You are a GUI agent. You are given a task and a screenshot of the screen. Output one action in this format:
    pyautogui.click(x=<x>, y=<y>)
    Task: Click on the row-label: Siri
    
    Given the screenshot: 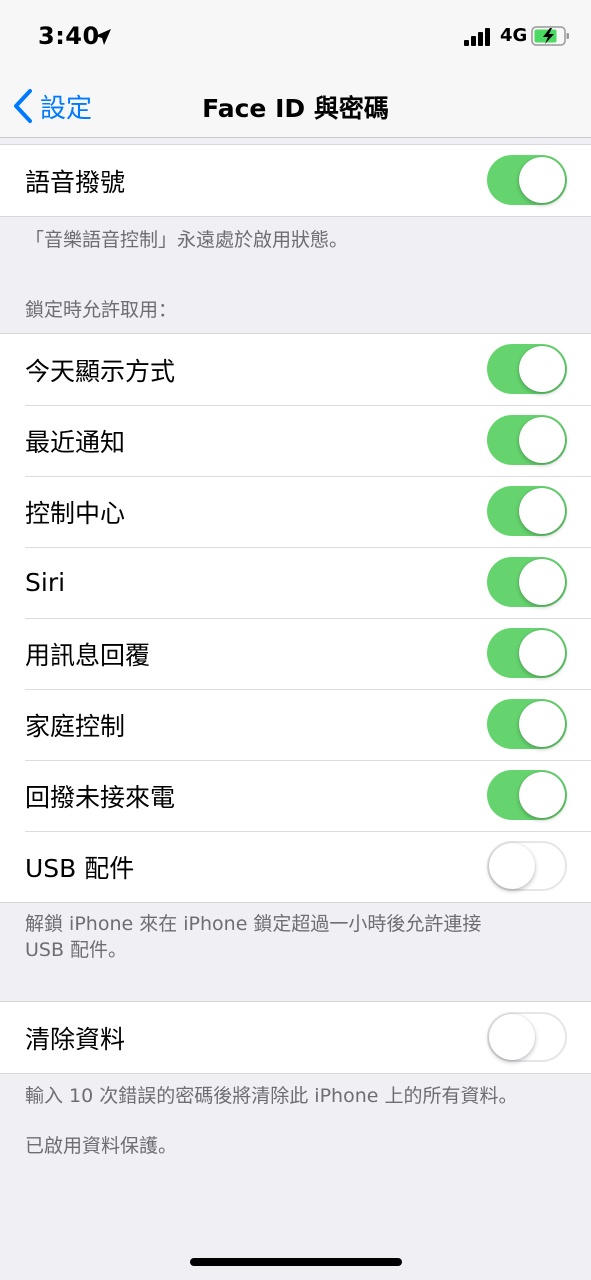 What is the action you would take?
    pyautogui.click(x=45, y=582)
    